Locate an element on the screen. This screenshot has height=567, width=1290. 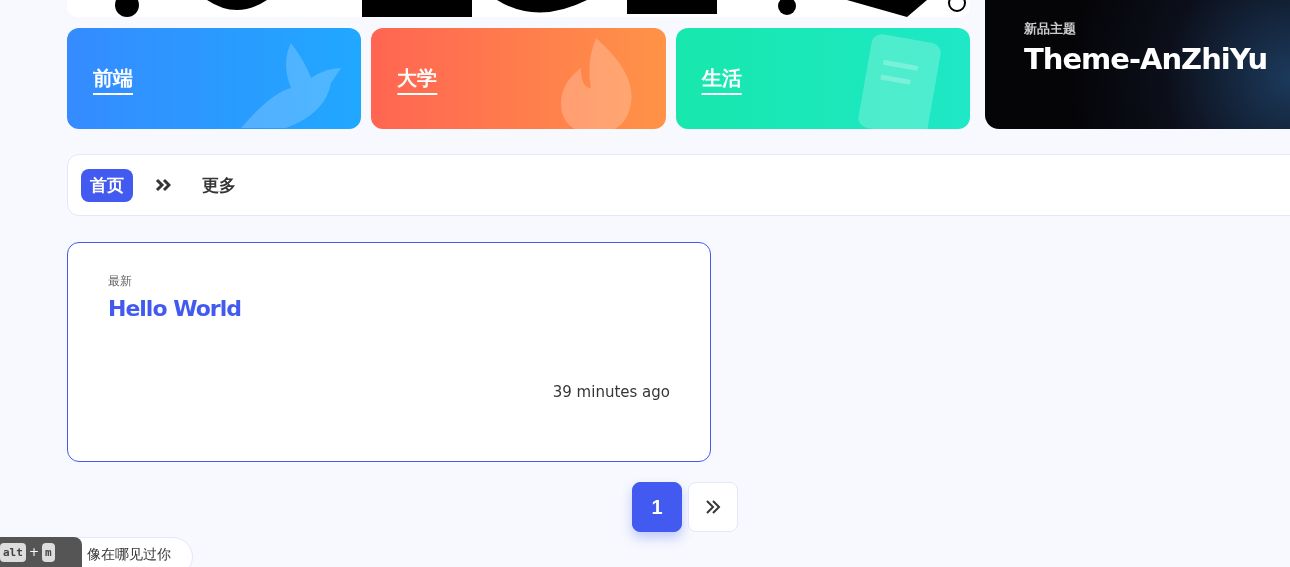
post-time: 39 minutes ago is located at coordinates (611, 392).